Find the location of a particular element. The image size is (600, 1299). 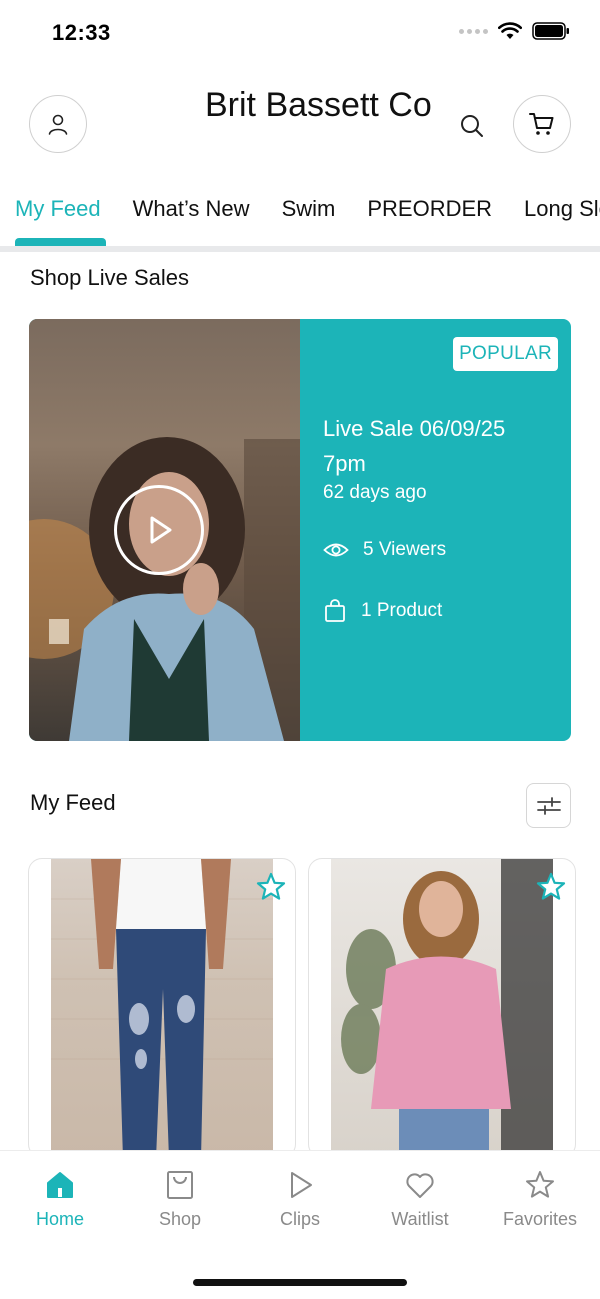

tabs-divider is located at coordinates (300, 249).